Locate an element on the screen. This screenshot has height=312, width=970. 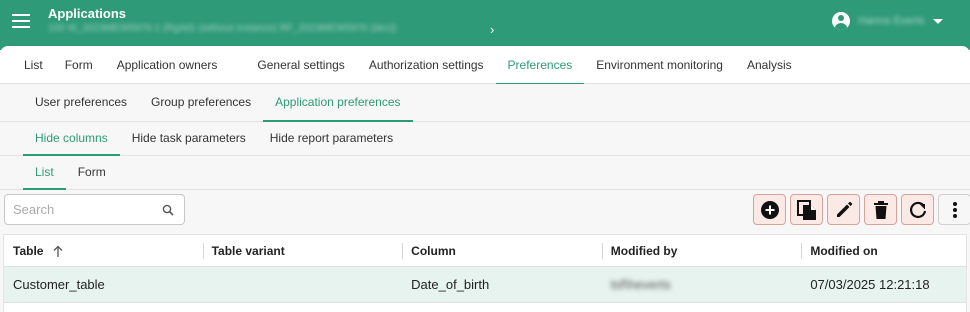
view-tabs: List Form is located at coordinates (485, 173).